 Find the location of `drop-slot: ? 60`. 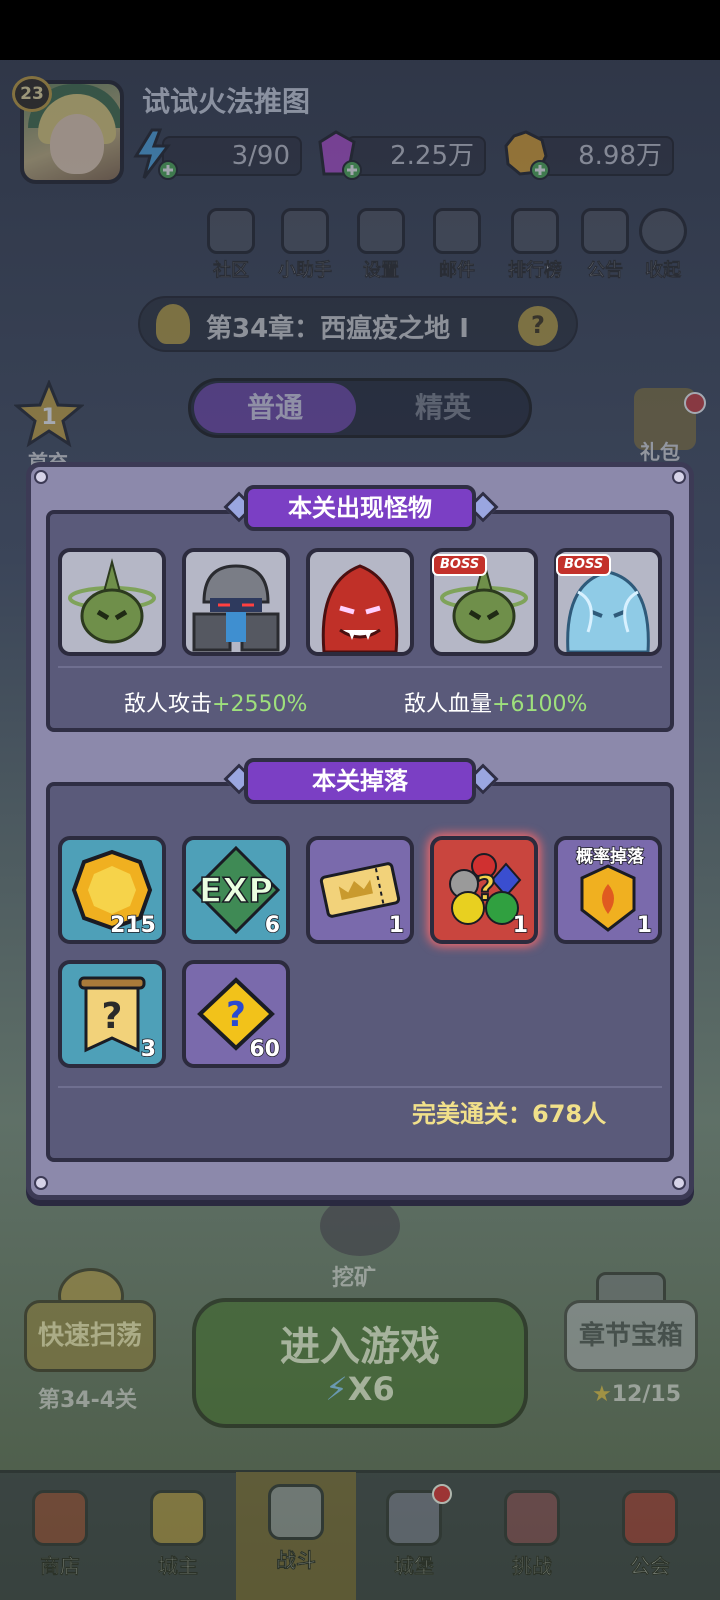

drop-slot: ? 60 is located at coordinates (236, 1014).